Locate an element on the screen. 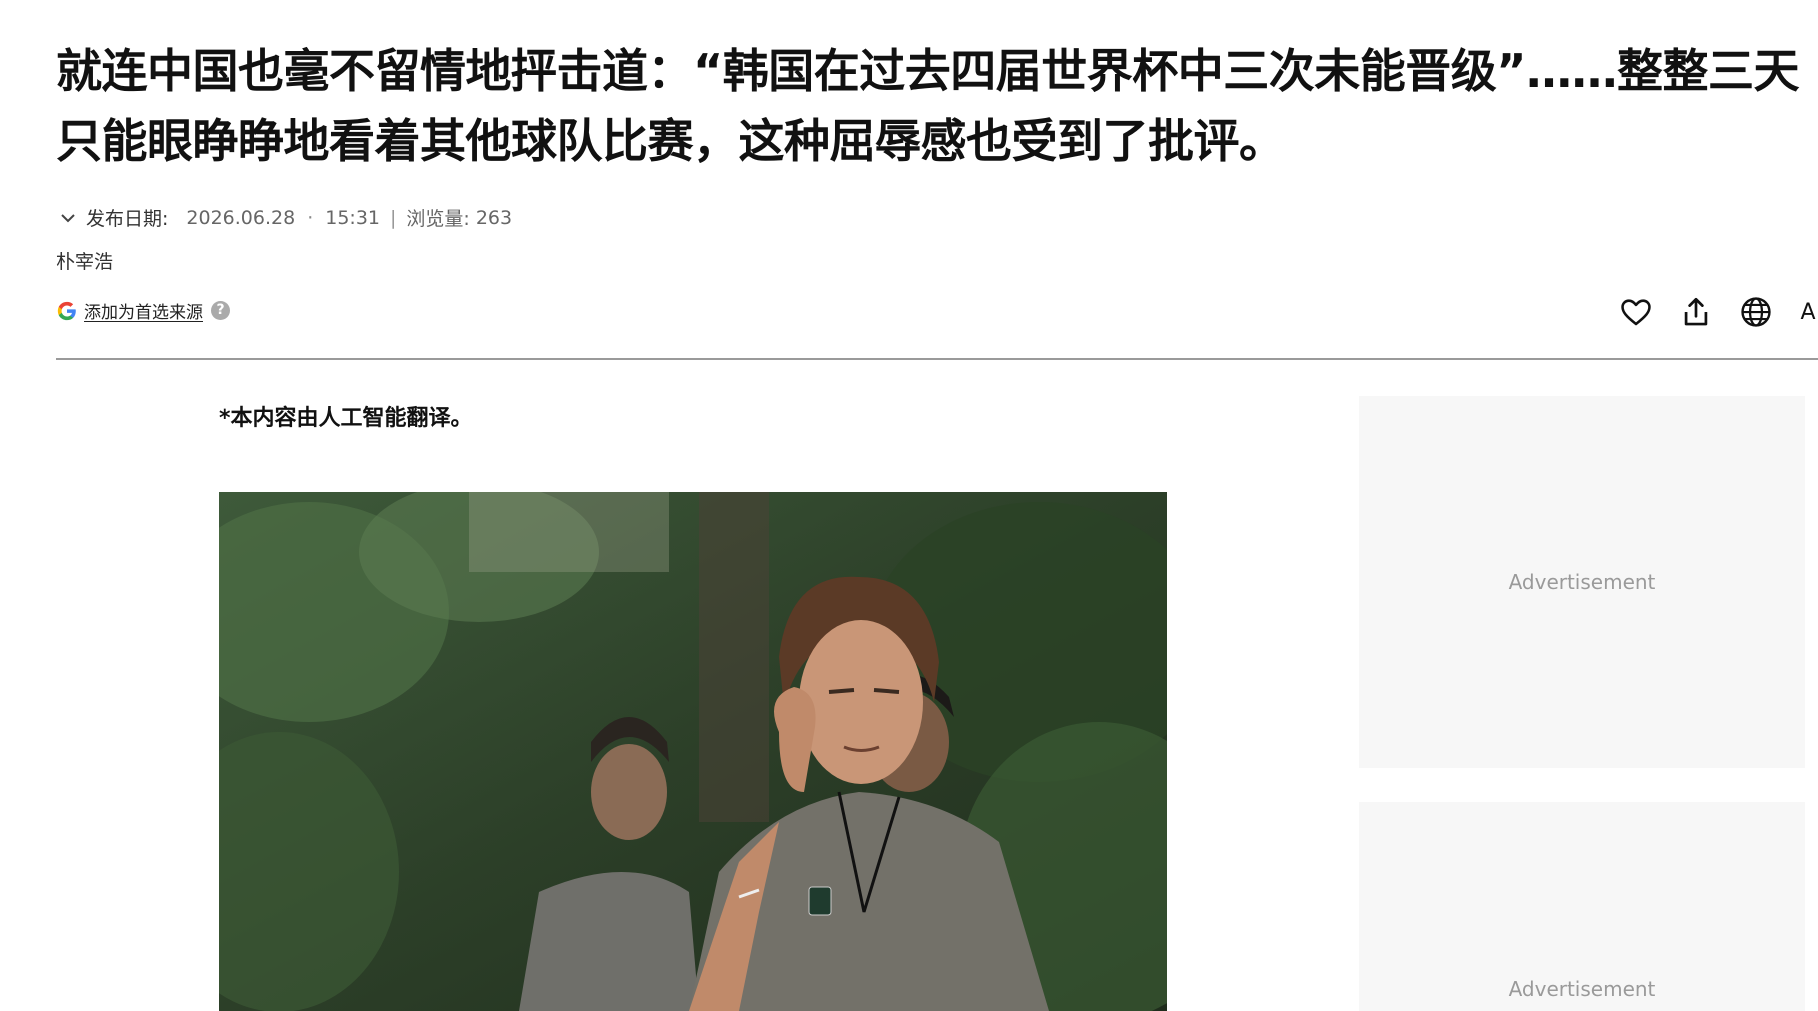 Image resolution: width=1818 pixels, height=1011 pixels. font-size-button: A is located at coordinates (1803, 312).